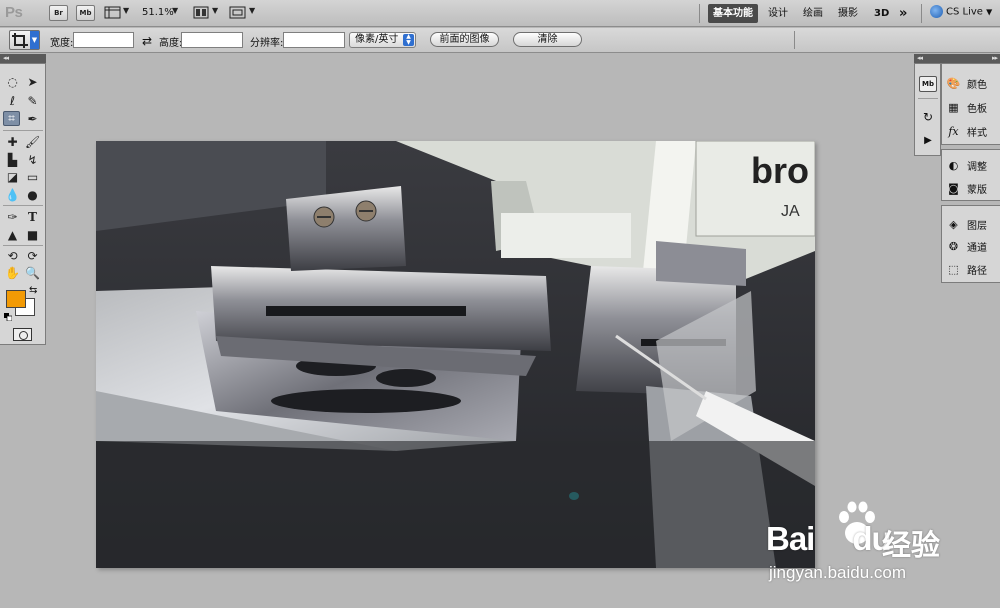  What do you see at coordinates (794, 40) in the screenshot?
I see `options-separator` at bounding box center [794, 40].